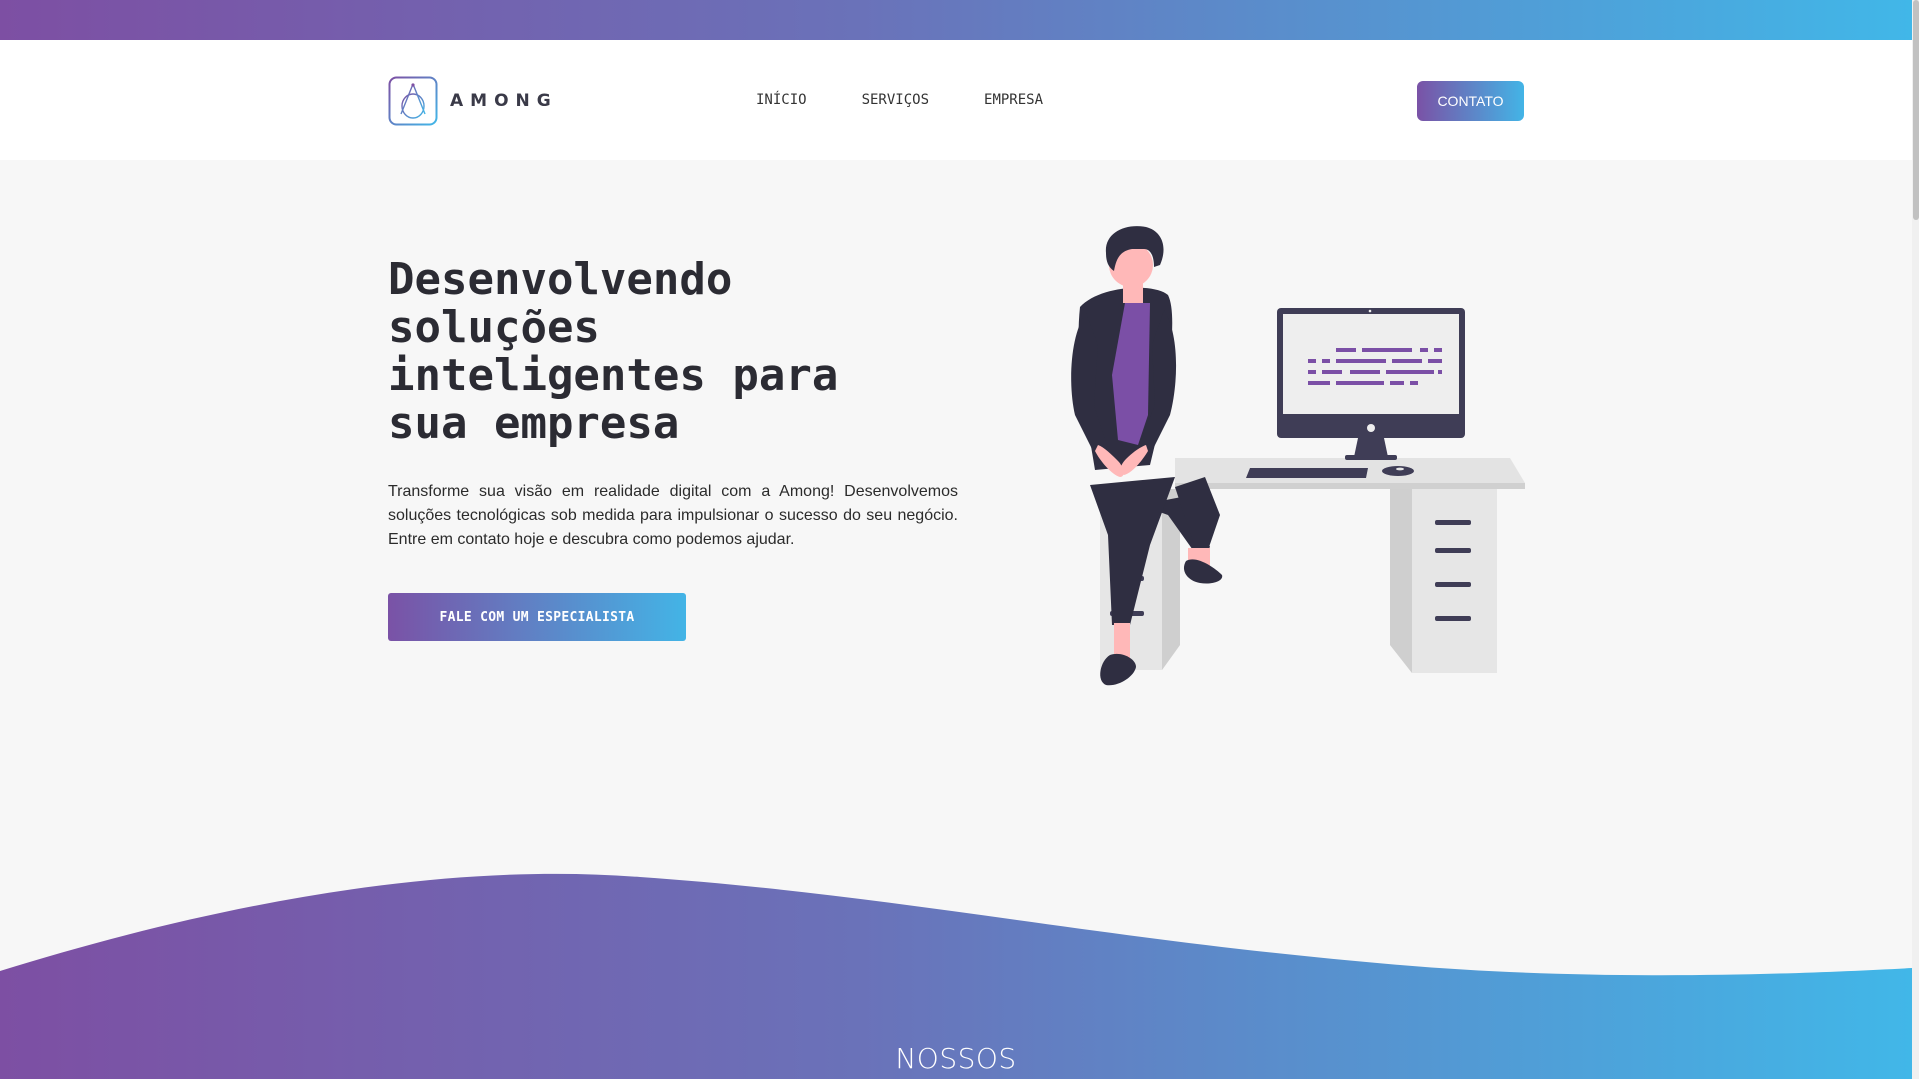 The width and height of the screenshot is (1919, 1079). Describe the element at coordinates (1470, 101) in the screenshot. I see `contact-button: CONTATO` at that location.